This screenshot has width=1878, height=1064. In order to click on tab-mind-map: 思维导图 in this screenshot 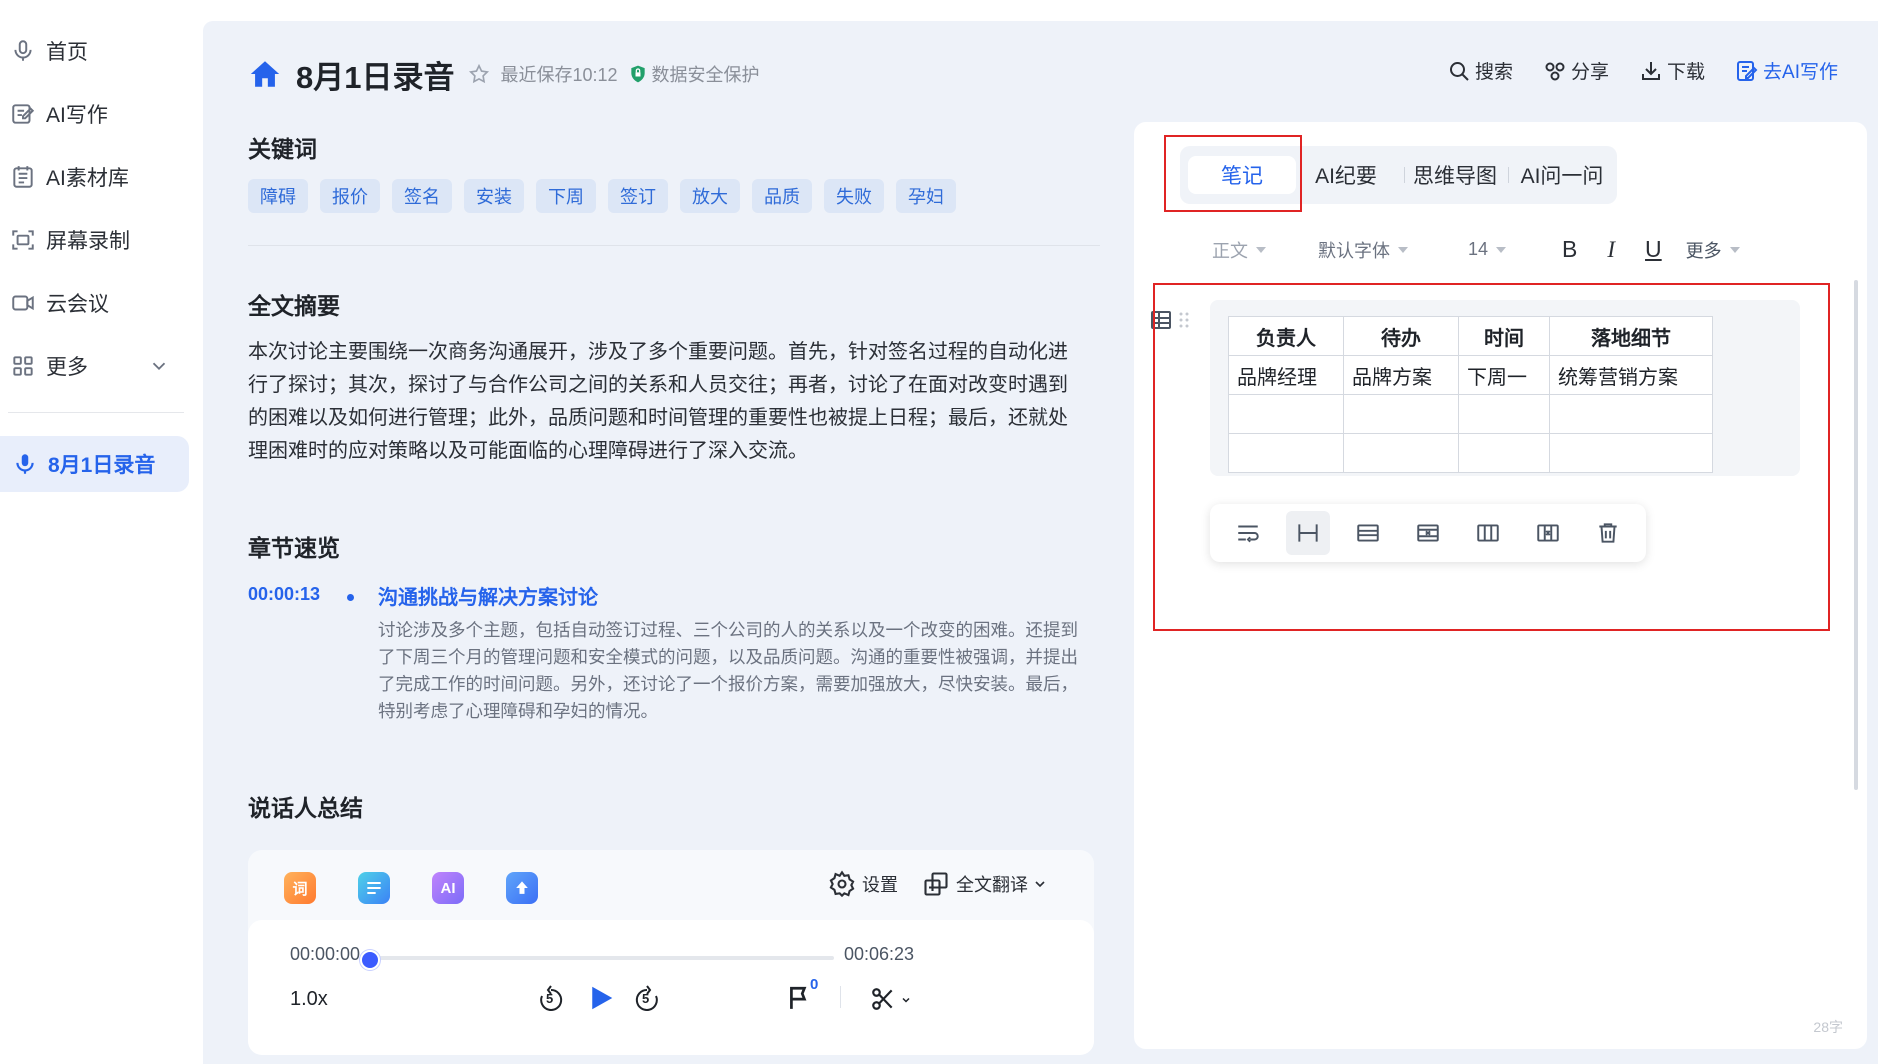, I will do `click(1455, 175)`.